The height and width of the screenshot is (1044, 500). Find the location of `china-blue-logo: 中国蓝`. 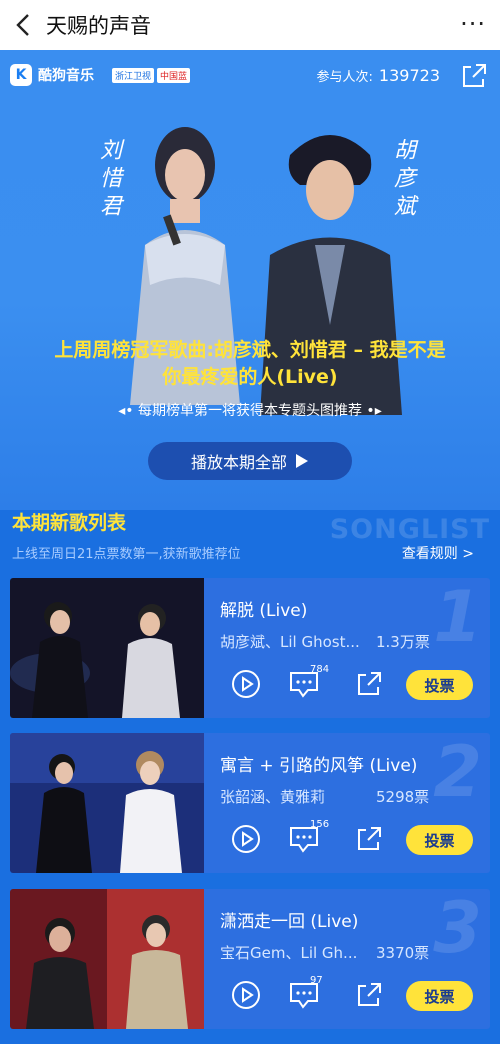

china-blue-logo: 中国蓝 is located at coordinates (174, 75).